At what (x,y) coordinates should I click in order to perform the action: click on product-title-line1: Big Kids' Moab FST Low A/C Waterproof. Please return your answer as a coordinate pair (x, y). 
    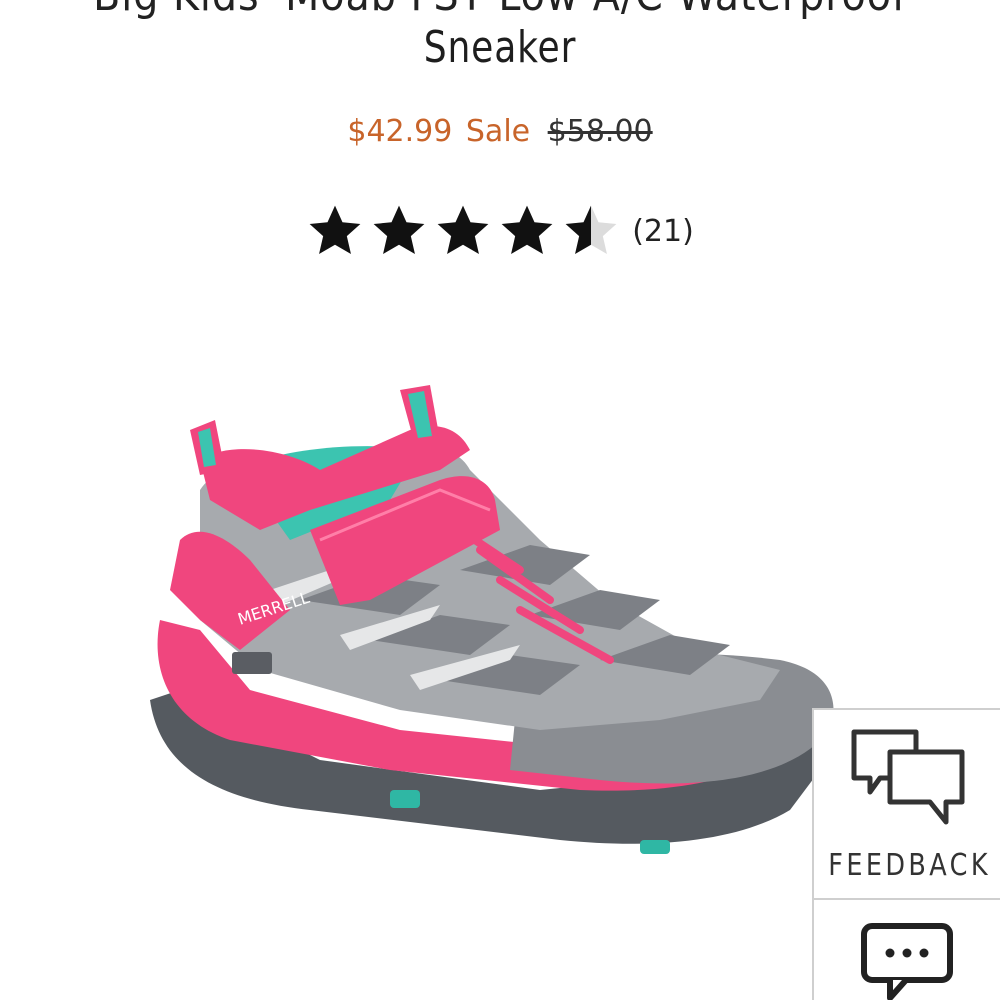
    Looking at the image, I should click on (500, 10).